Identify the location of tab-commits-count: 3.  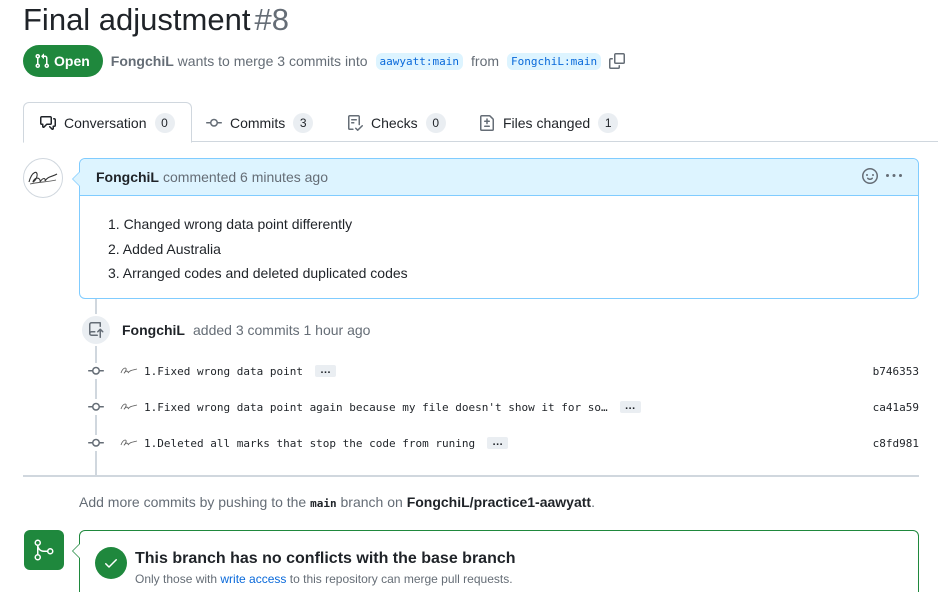
(303, 122).